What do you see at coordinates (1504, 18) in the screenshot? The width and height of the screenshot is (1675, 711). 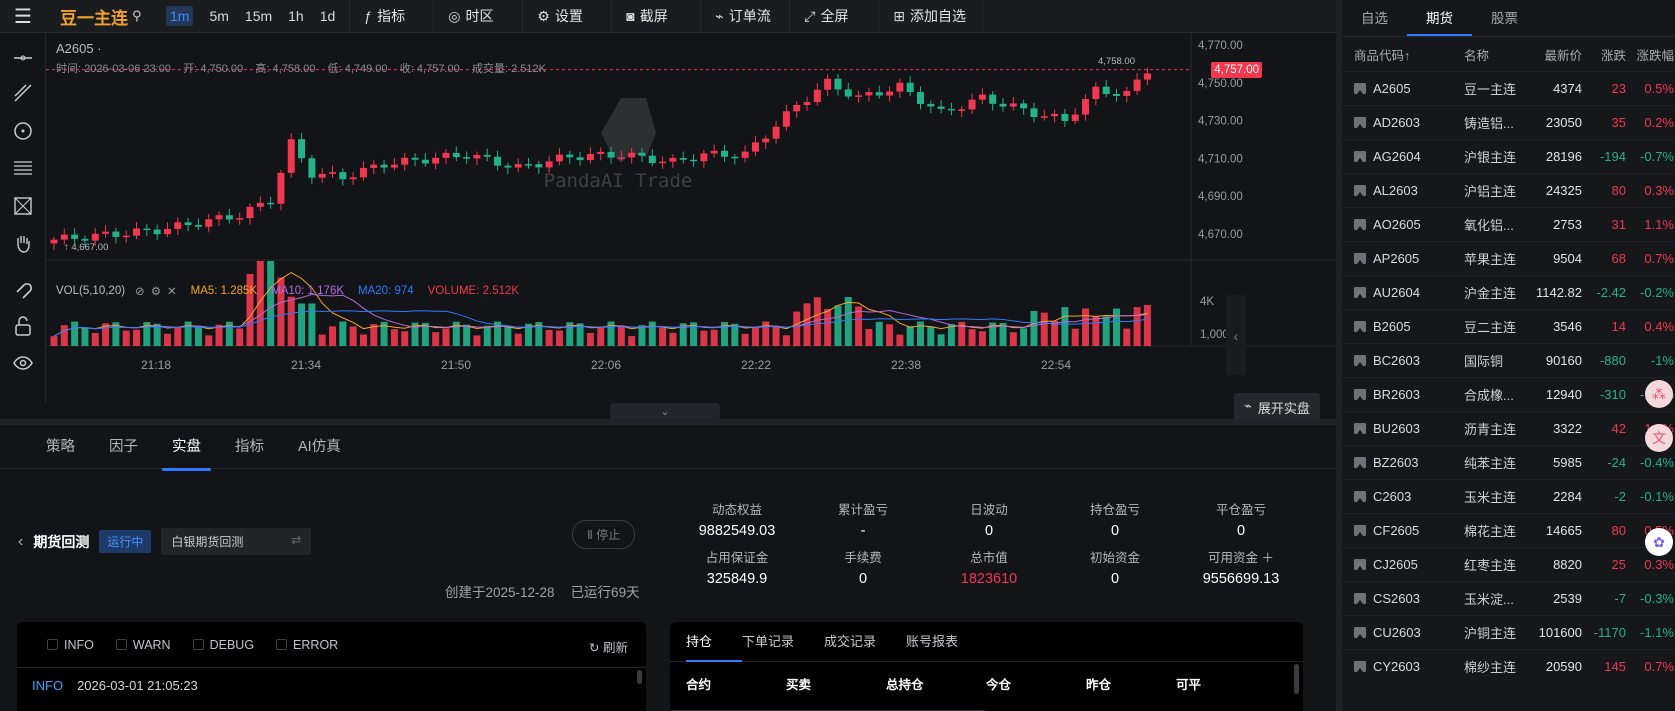 I see `tab-stocks: 股票` at bounding box center [1504, 18].